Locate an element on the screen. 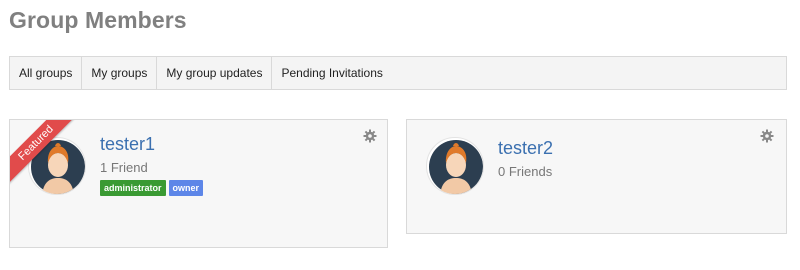 Image resolution: width=800 pixels, height=270 pixels. friend-count: 1 Friend is located at coordinates (124, 167).